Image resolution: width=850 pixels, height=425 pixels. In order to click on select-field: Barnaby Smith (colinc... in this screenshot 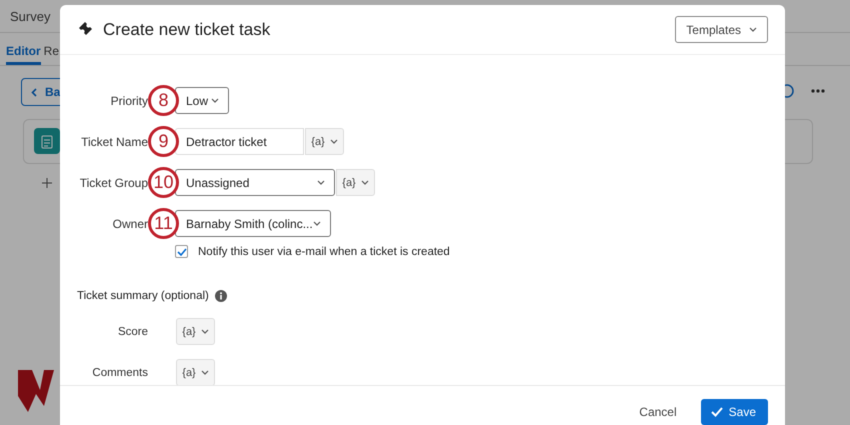, I will do `click(253, 223)`.